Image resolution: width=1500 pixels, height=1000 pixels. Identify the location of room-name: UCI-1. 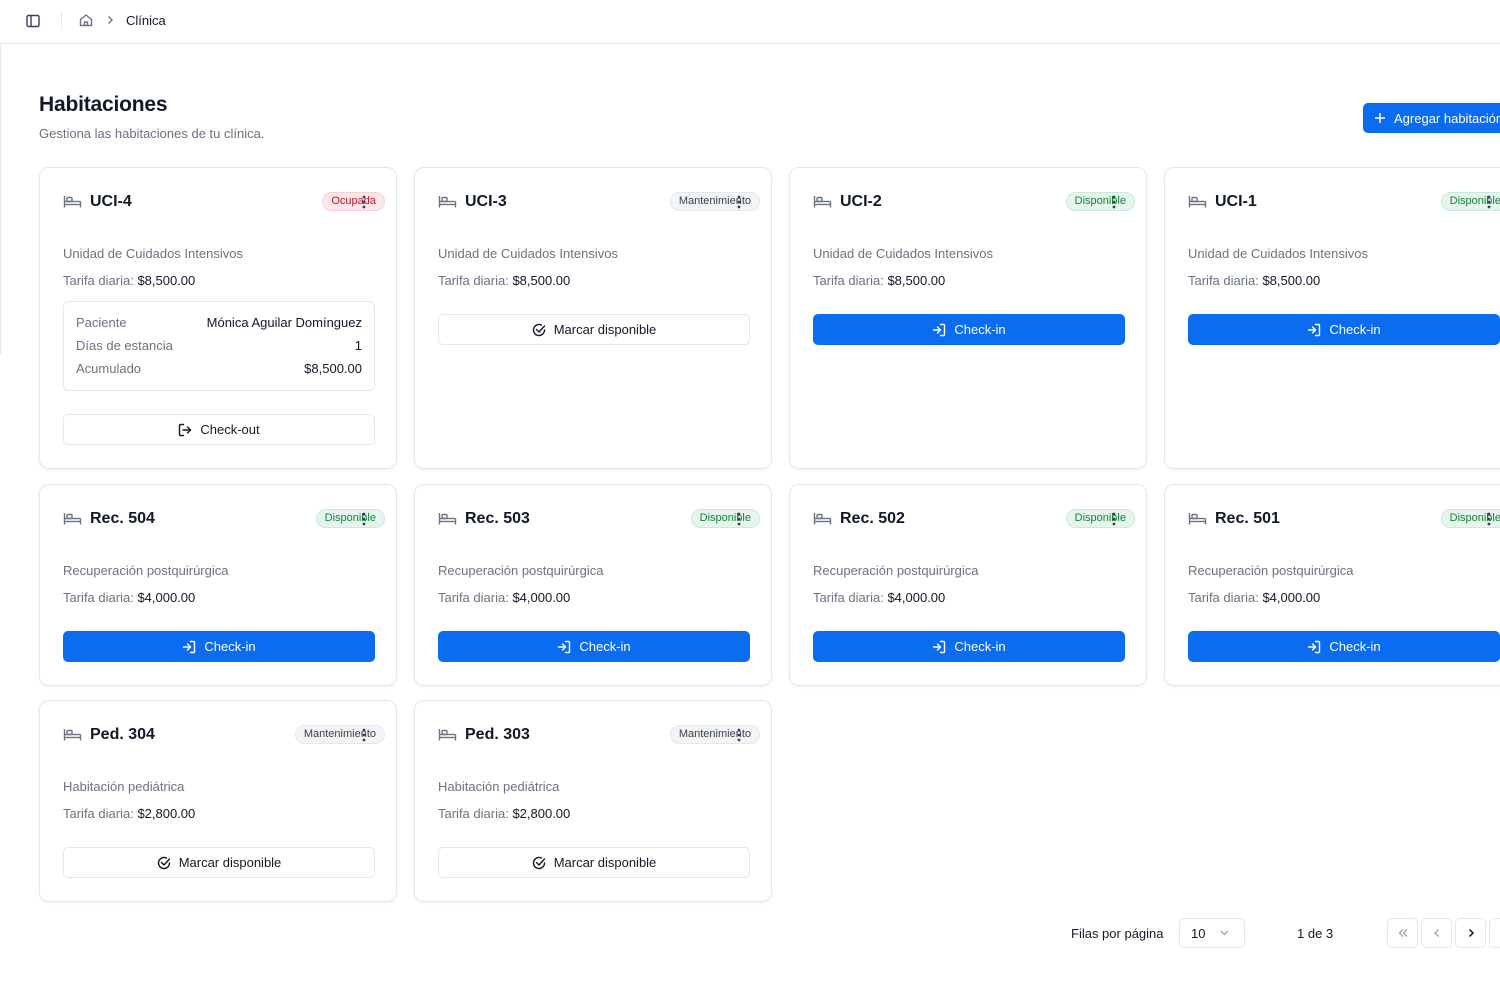
(1236, 201).